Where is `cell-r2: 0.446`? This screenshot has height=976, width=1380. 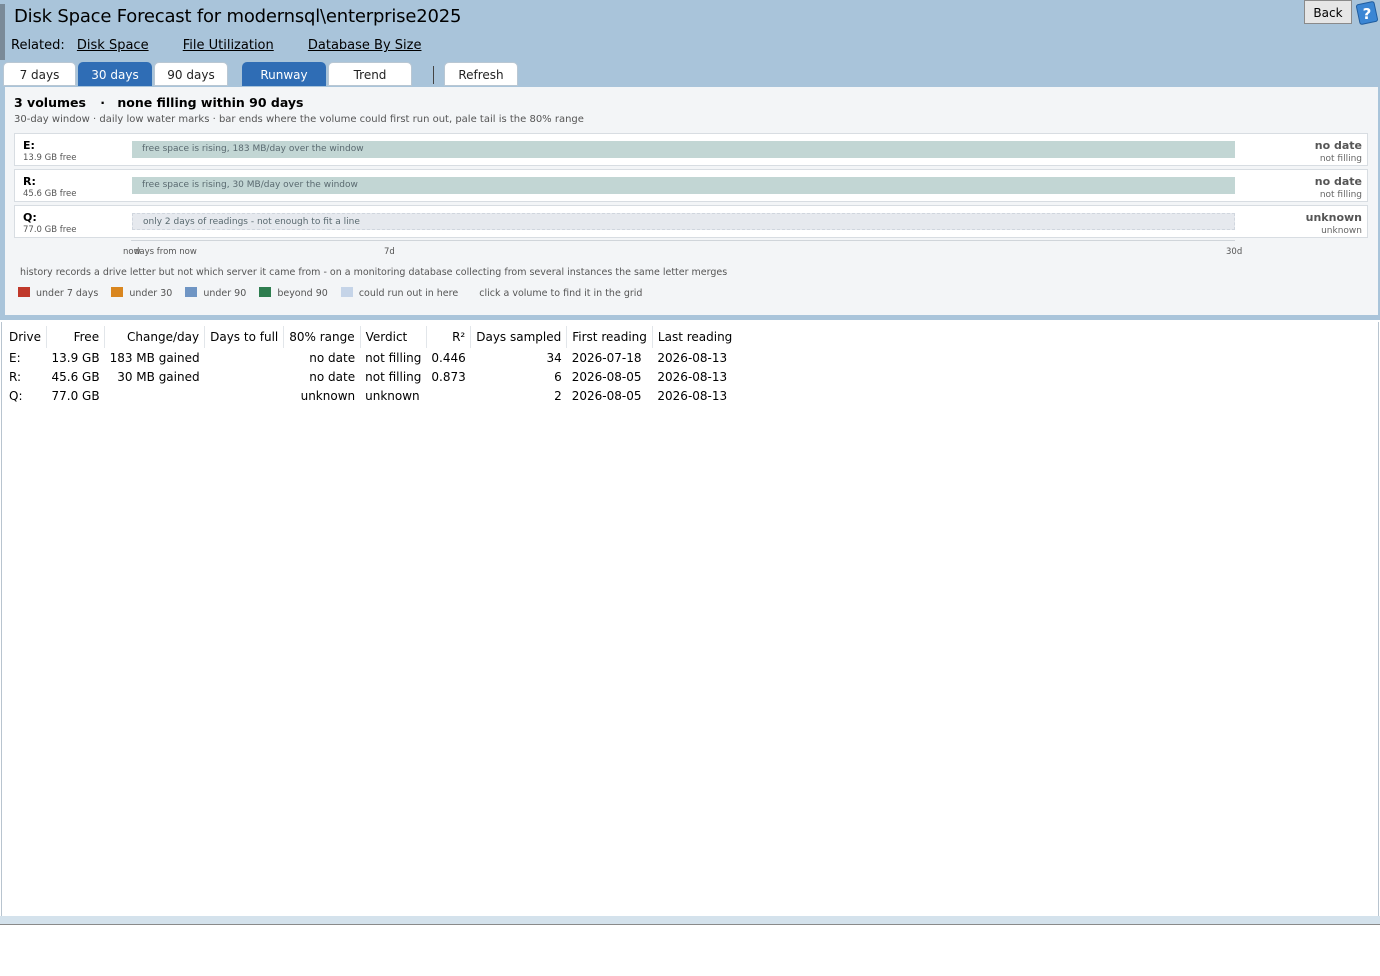
cell-r2: 0.446 is located at coordinates (448, 357).